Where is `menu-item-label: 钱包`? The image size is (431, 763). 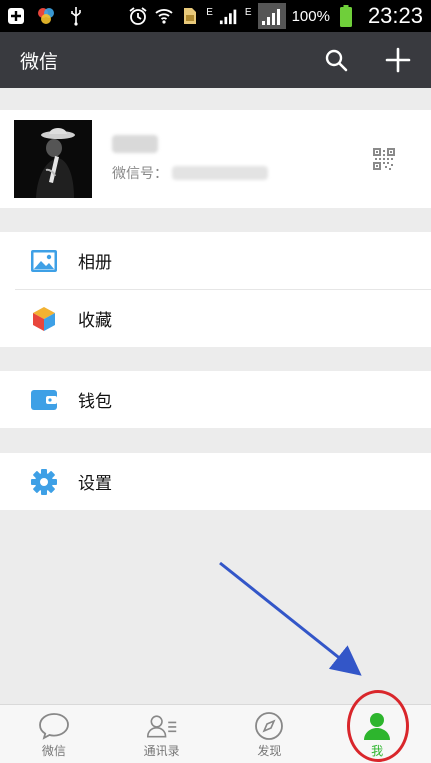 menu-item-label: 钱包 is located at coordinates (95, 402).